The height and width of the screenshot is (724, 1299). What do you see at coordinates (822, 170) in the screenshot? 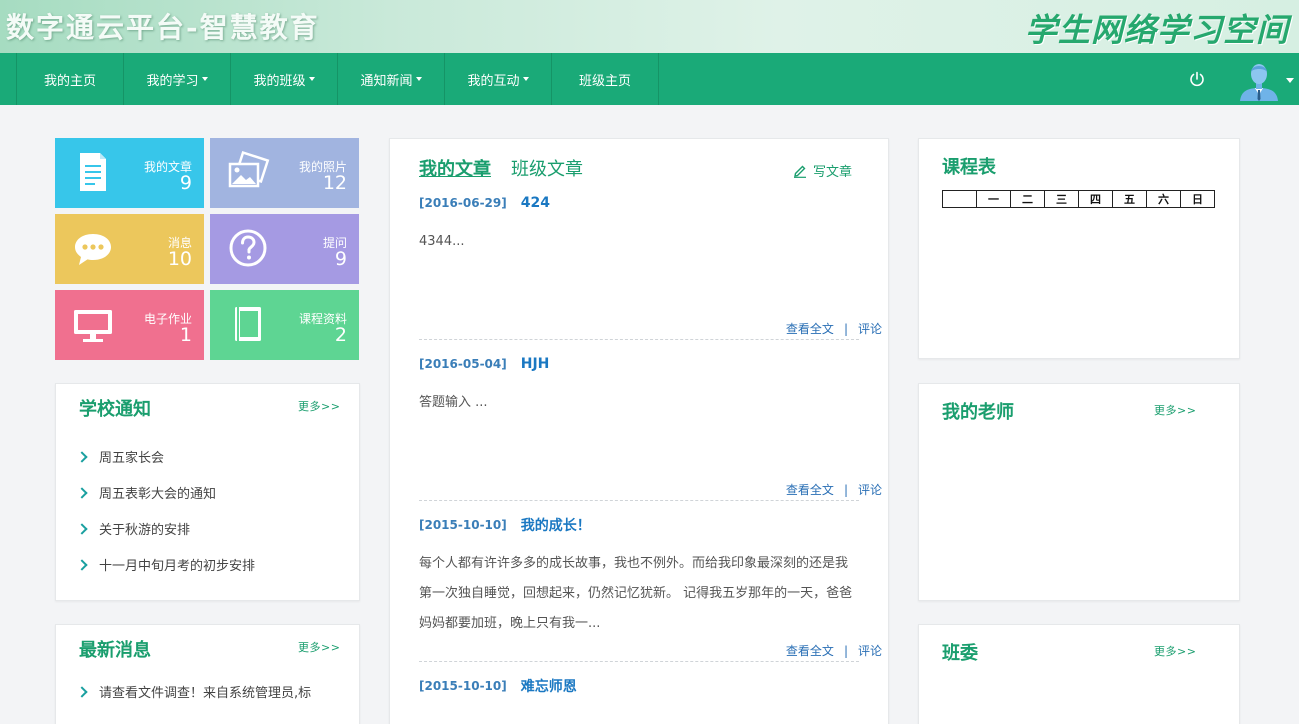
I see `write-article-button: 写文章` at bounding box center [822, 170].